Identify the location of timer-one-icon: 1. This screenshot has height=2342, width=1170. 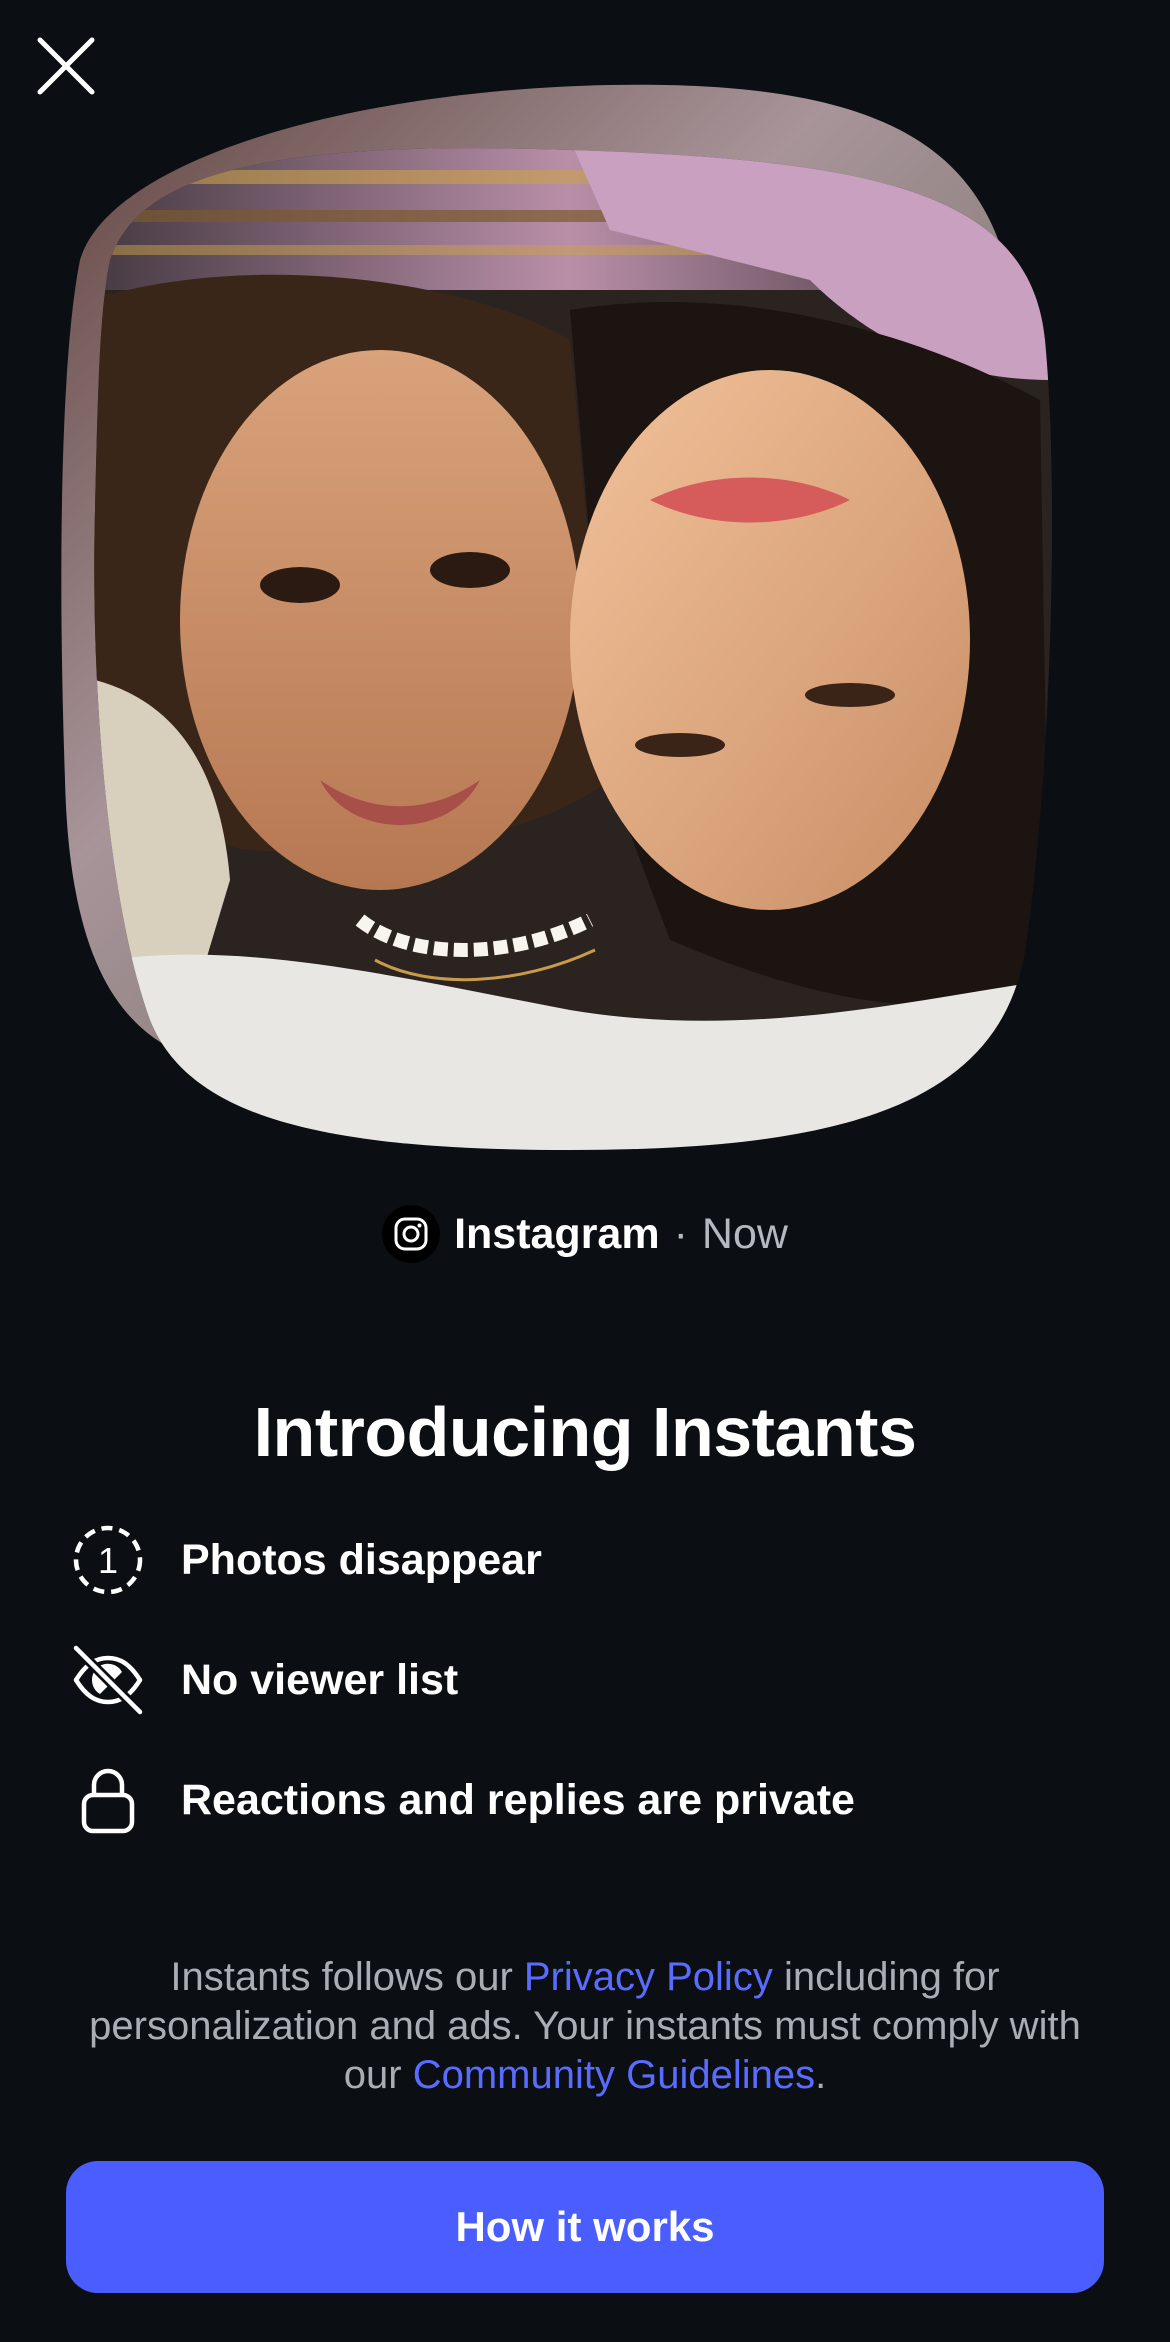
(108, 1560).